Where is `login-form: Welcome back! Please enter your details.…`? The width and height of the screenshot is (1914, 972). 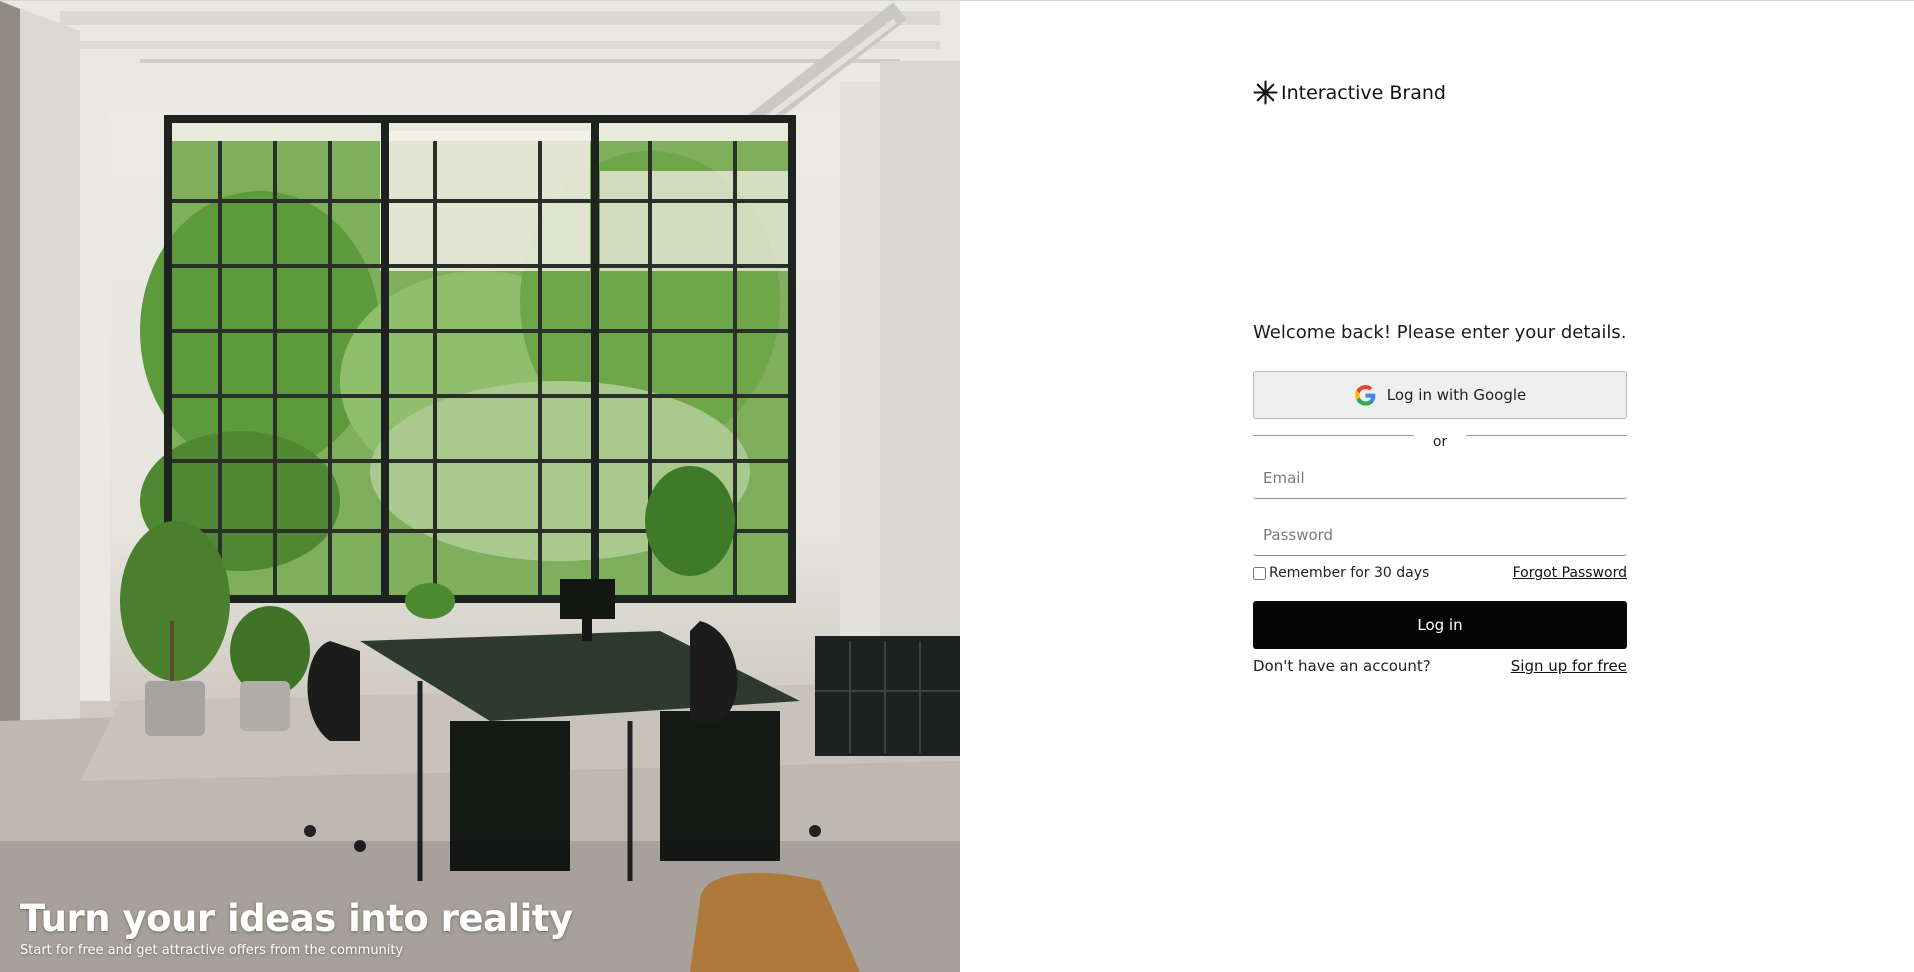 login-form: Welcome back! Please enter your details.… is located at coordinates (1440, 497).